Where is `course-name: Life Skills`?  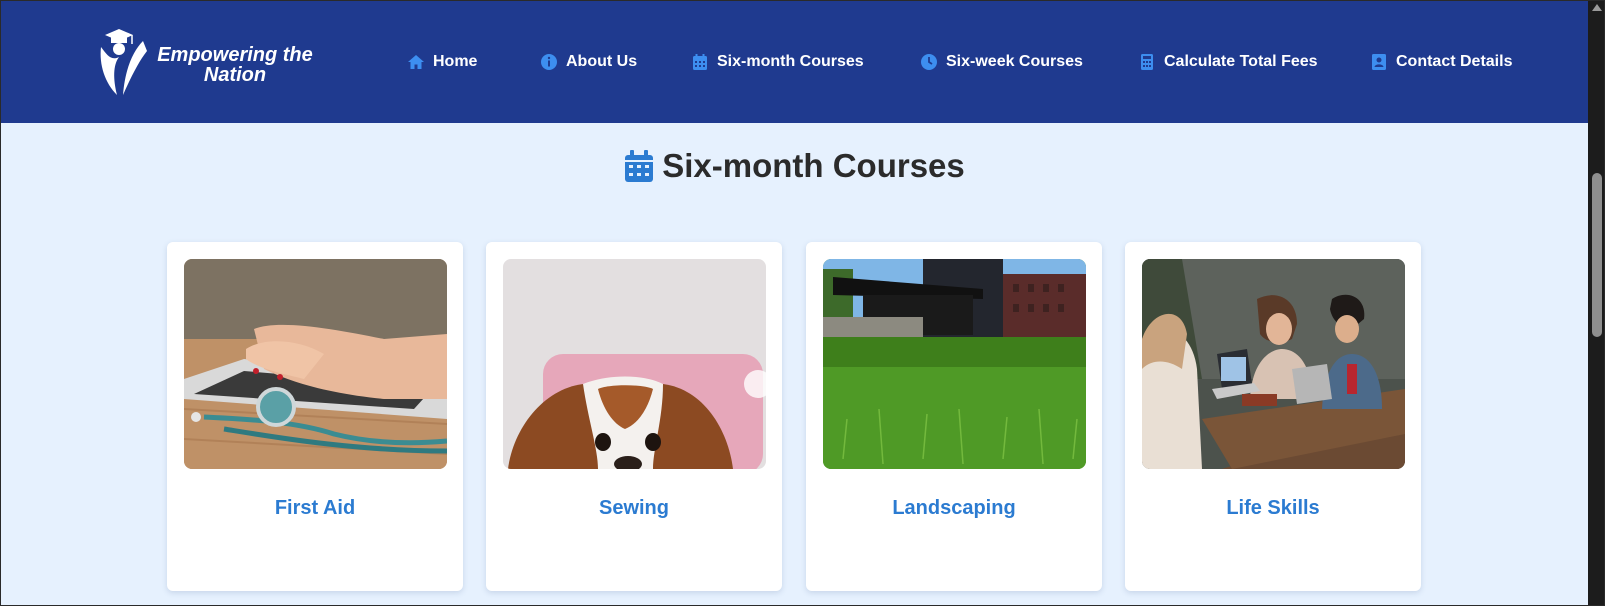 course-name: Life Skills is located at coordinates (1273, 508).